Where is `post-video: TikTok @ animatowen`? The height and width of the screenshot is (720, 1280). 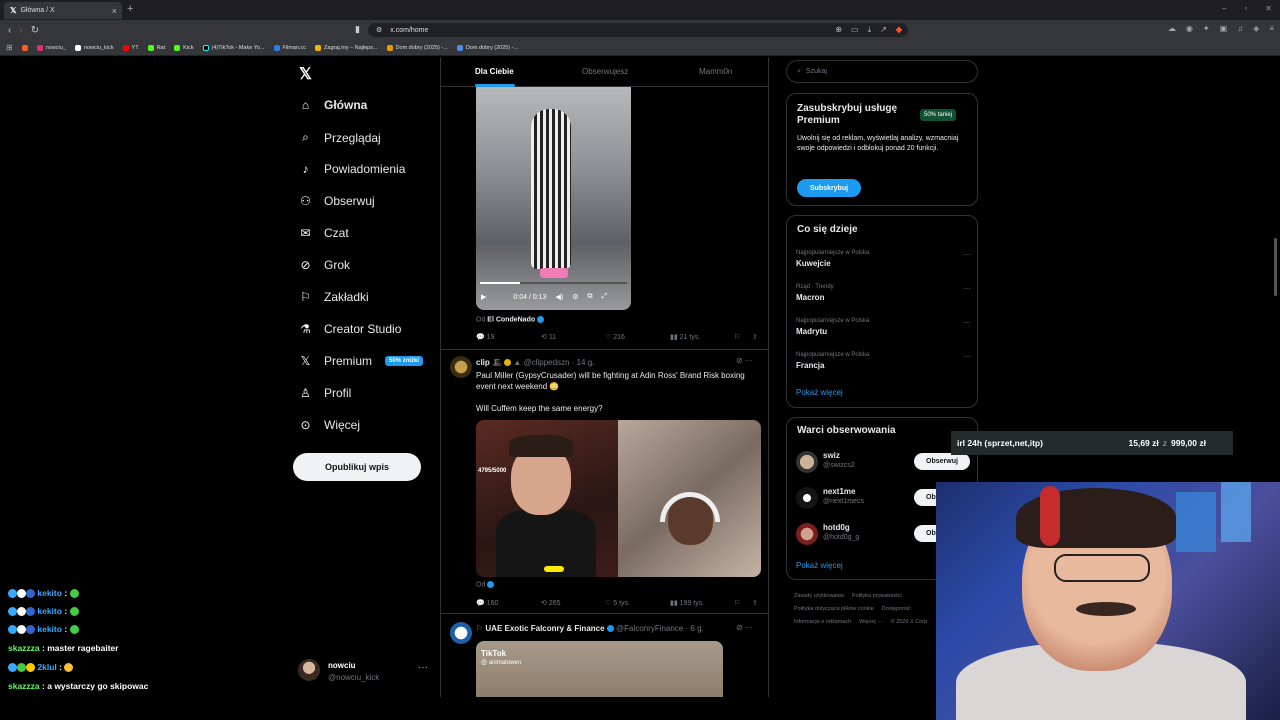
post-video: TikTok @ animatowen is located at coordinates (599, 669).